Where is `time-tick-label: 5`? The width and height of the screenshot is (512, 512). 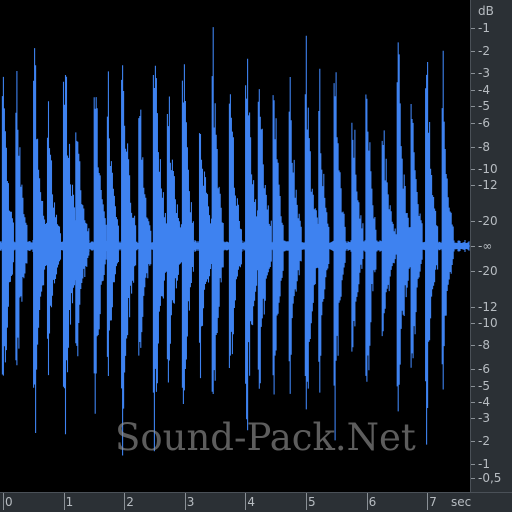
time-tick-label: 5 is located at coordinates (312, 502).